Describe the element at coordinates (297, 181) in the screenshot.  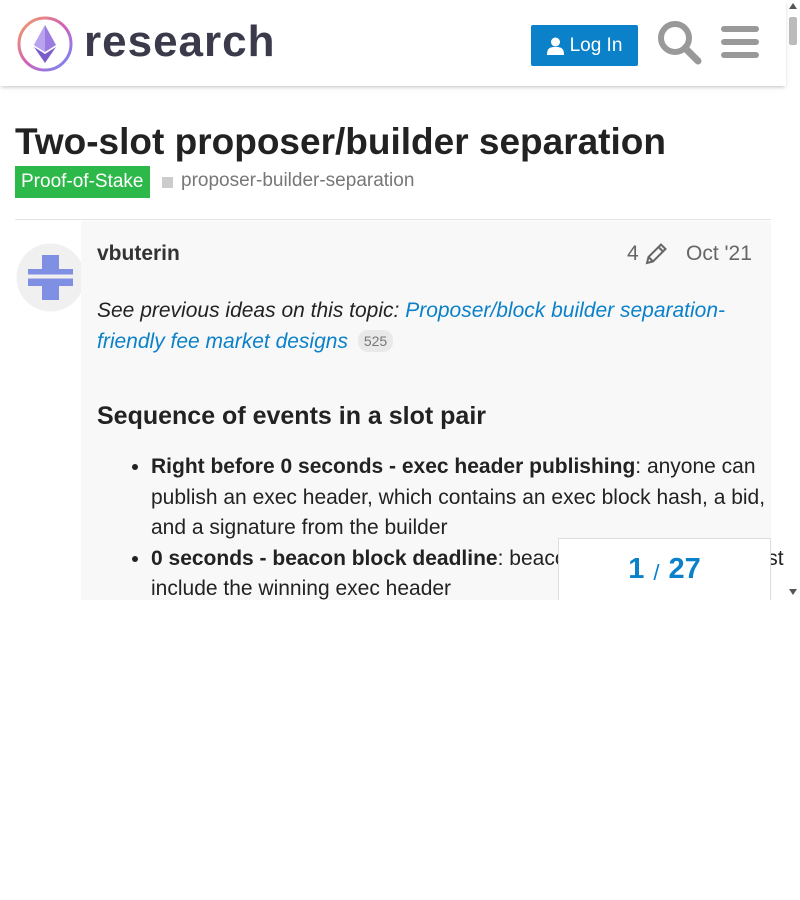
I see `topic-tag: proposer-builder-separation` at that location.